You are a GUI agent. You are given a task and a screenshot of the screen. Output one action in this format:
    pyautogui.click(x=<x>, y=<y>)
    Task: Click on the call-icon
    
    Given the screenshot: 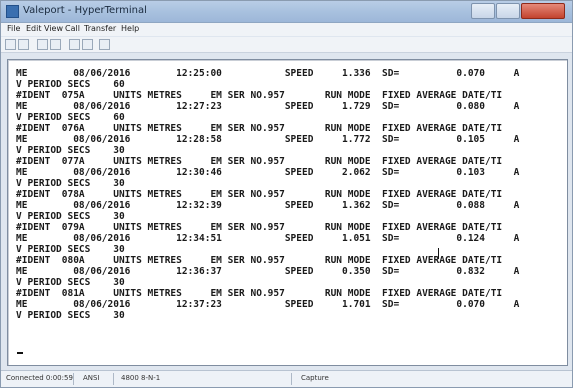 What is the action you would take?
    pyautogui.click(x=55, y=44)
    